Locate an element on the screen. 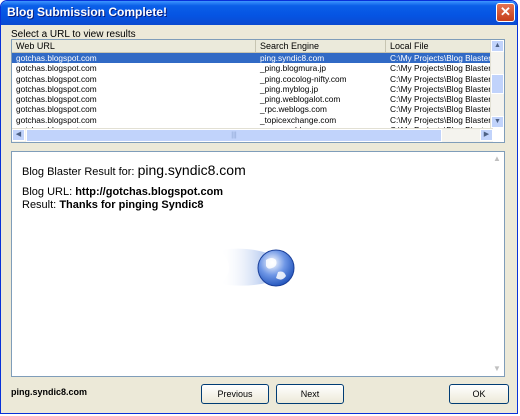 The image size is (520, 416). list-header: Web URL Search Engine Local File is located at coordinates (252, 46).